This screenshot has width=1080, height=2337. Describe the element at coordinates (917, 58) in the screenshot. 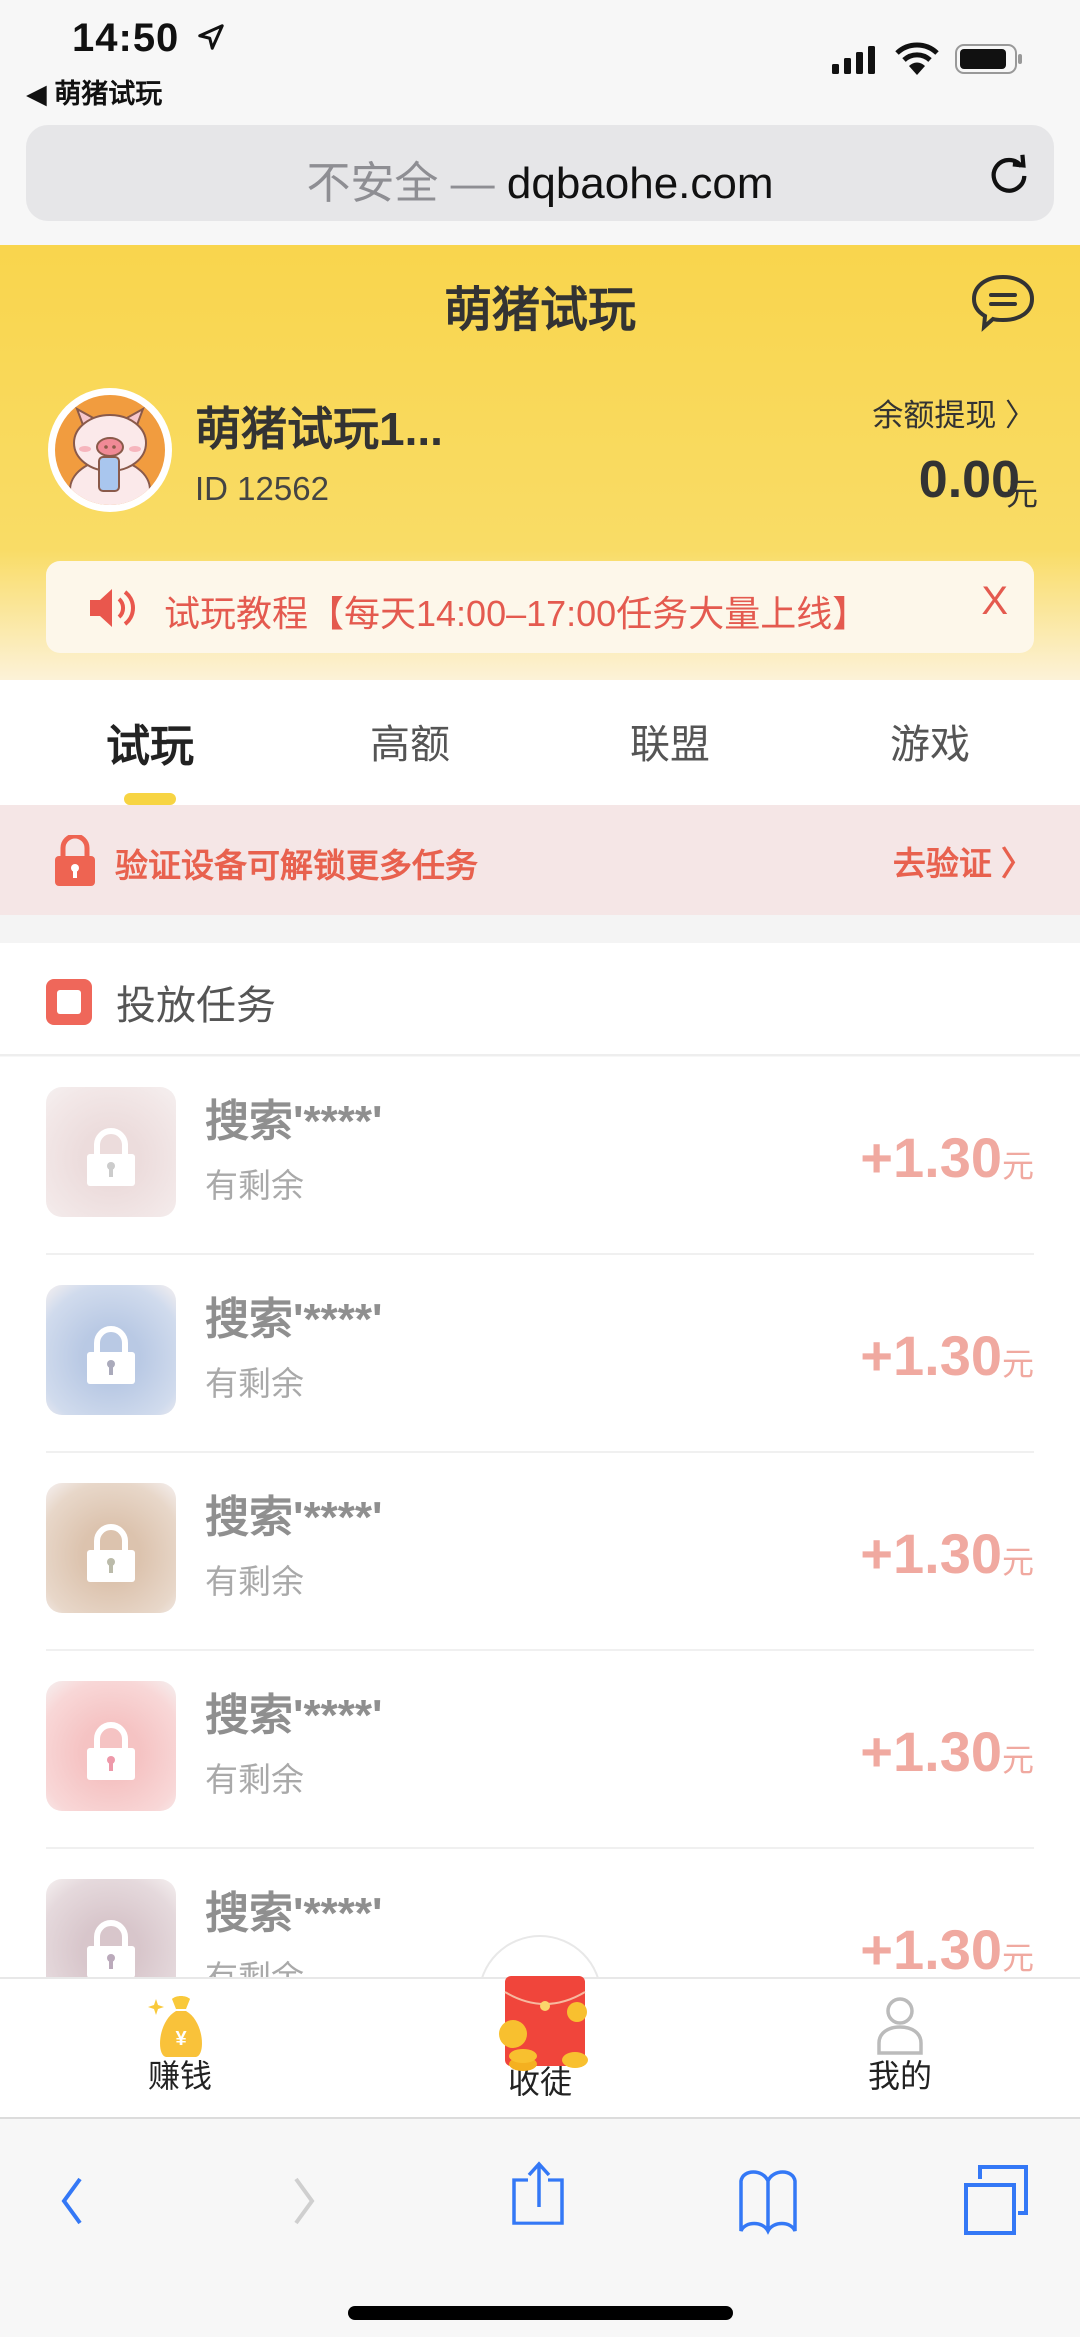

I see `wifi-icon` at that location.